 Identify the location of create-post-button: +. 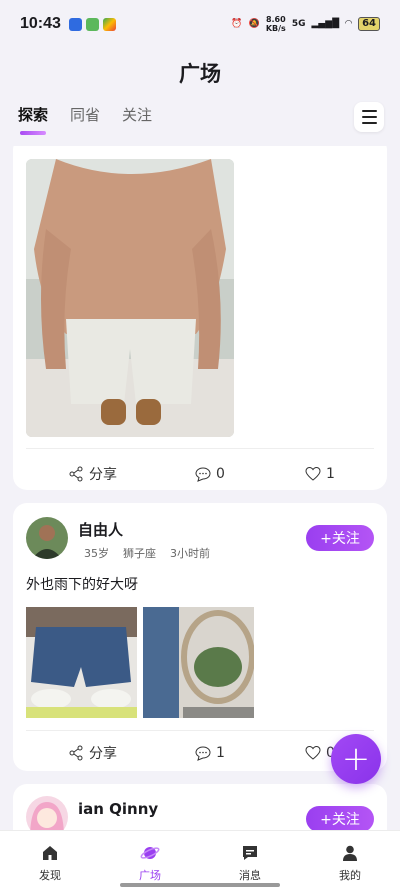
(356, 759).